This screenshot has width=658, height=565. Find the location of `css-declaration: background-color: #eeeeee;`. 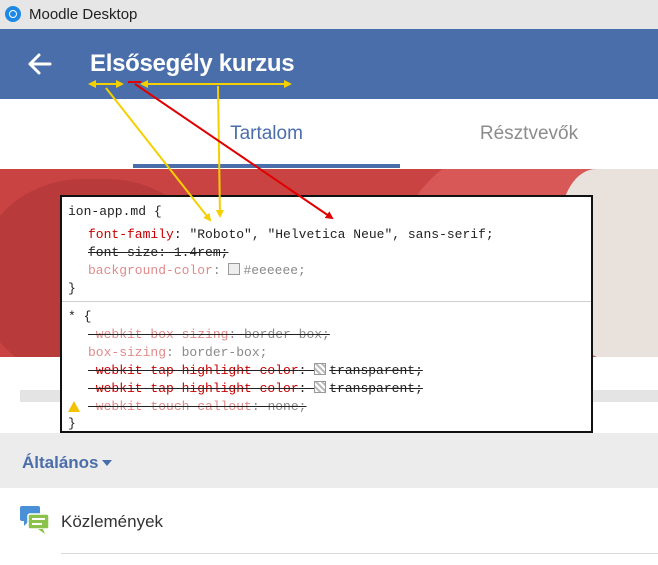

css-declaration: background-color: #eeeeee; is located at coordinates (197, 270).